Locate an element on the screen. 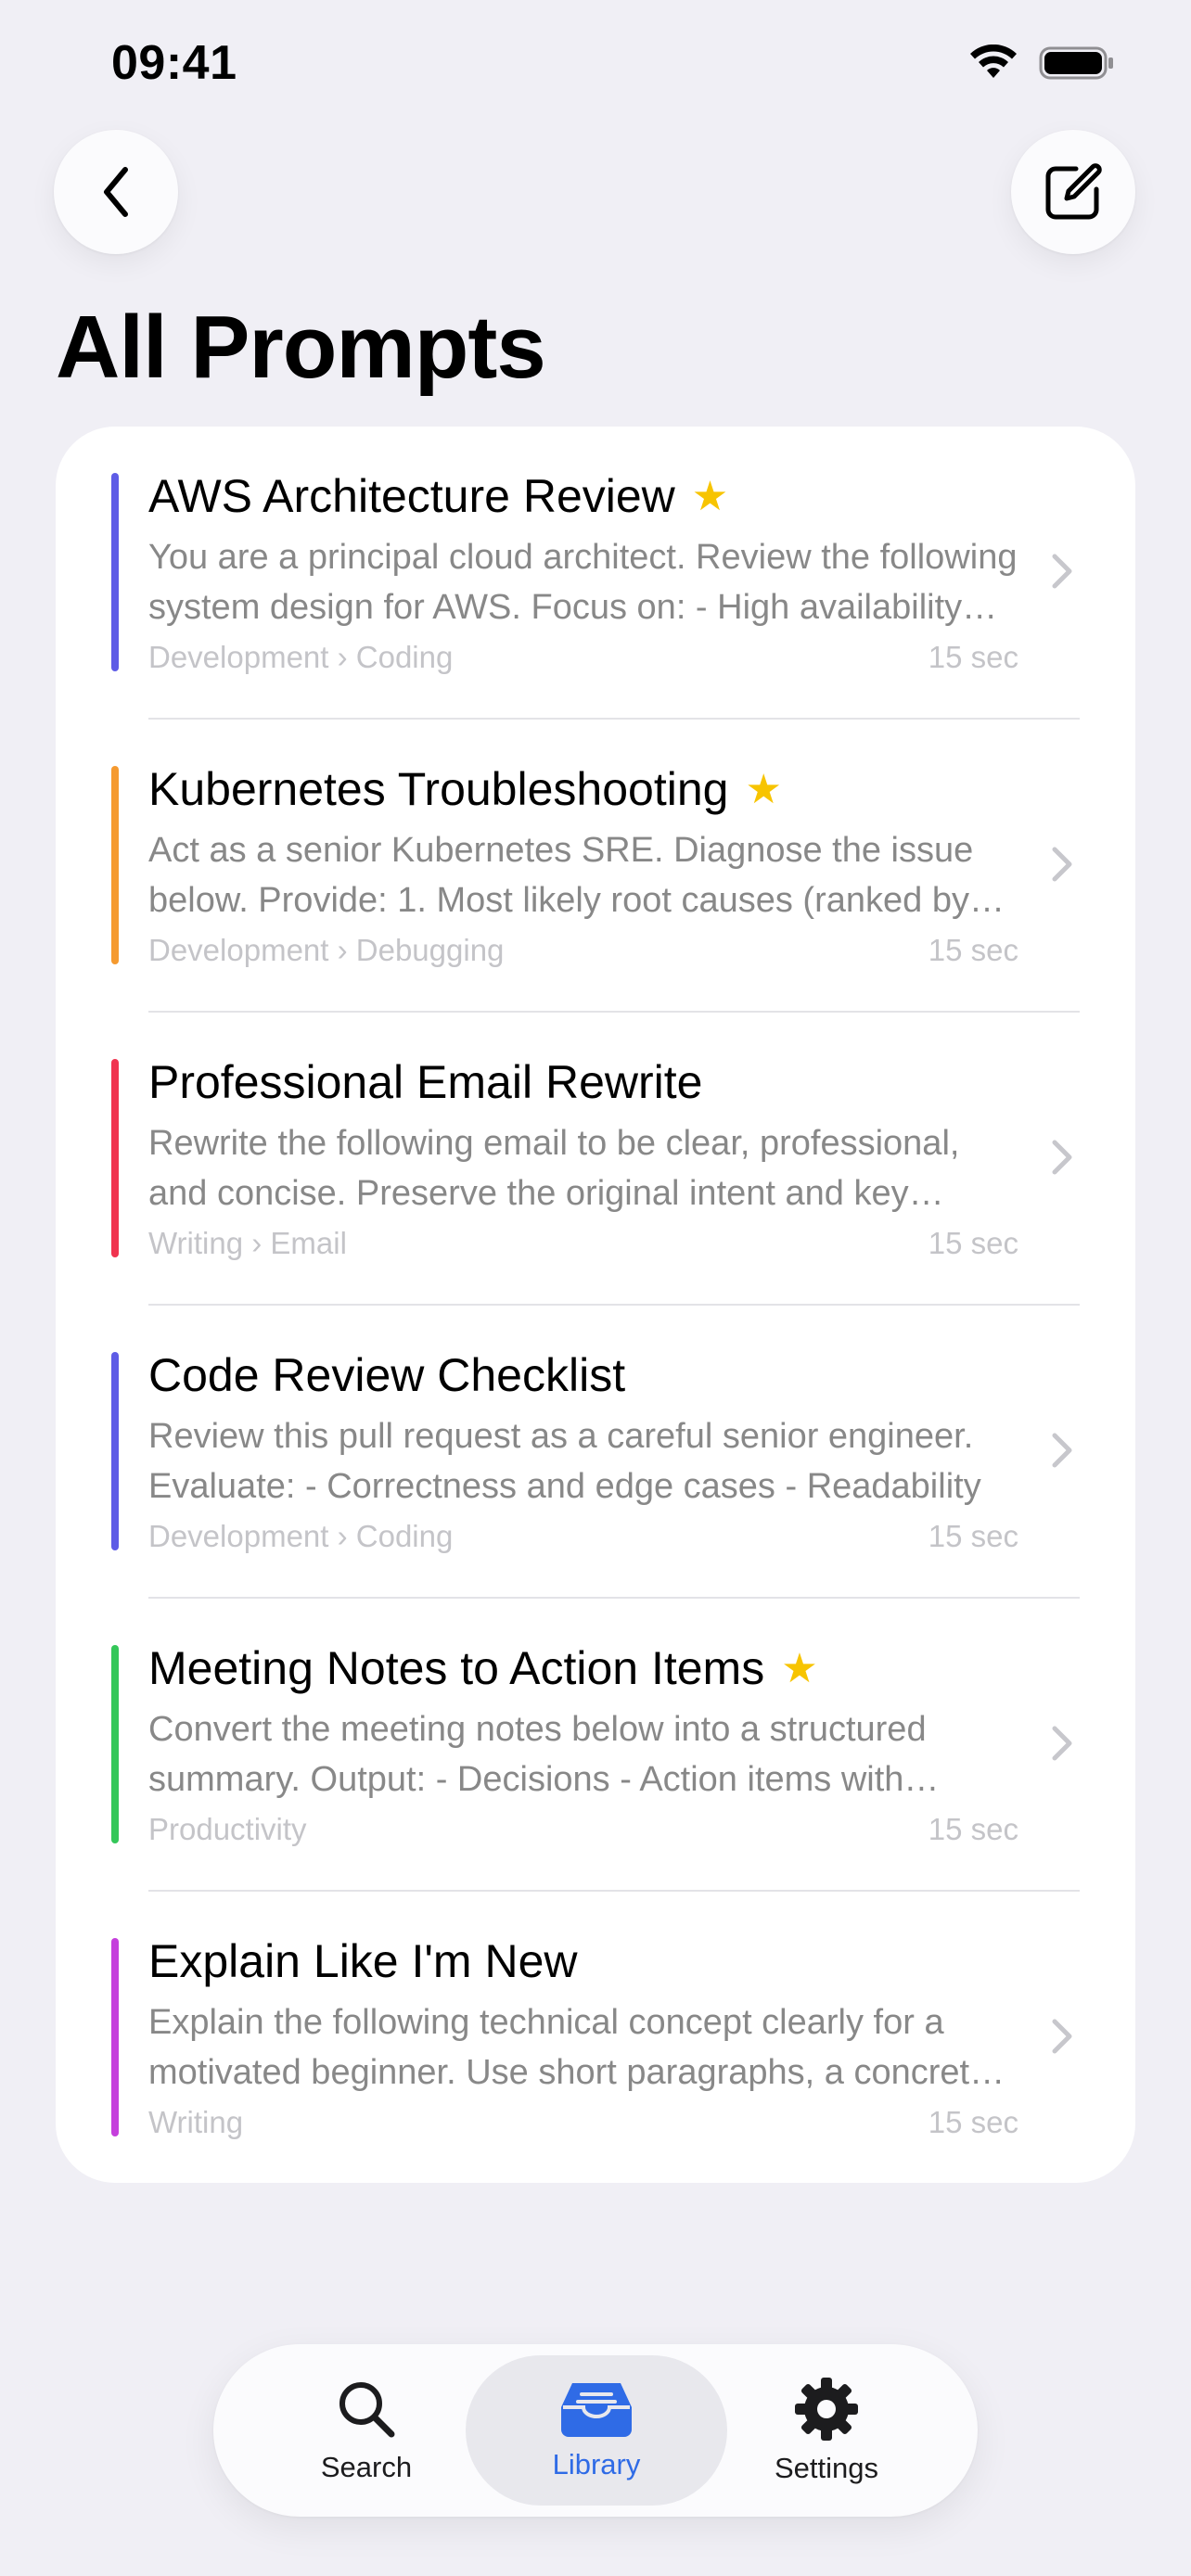 The height and width of the screenshot is (2576, 1191). prompt-title-text: Code Review Checklist is located at coordinates (387, 1375).